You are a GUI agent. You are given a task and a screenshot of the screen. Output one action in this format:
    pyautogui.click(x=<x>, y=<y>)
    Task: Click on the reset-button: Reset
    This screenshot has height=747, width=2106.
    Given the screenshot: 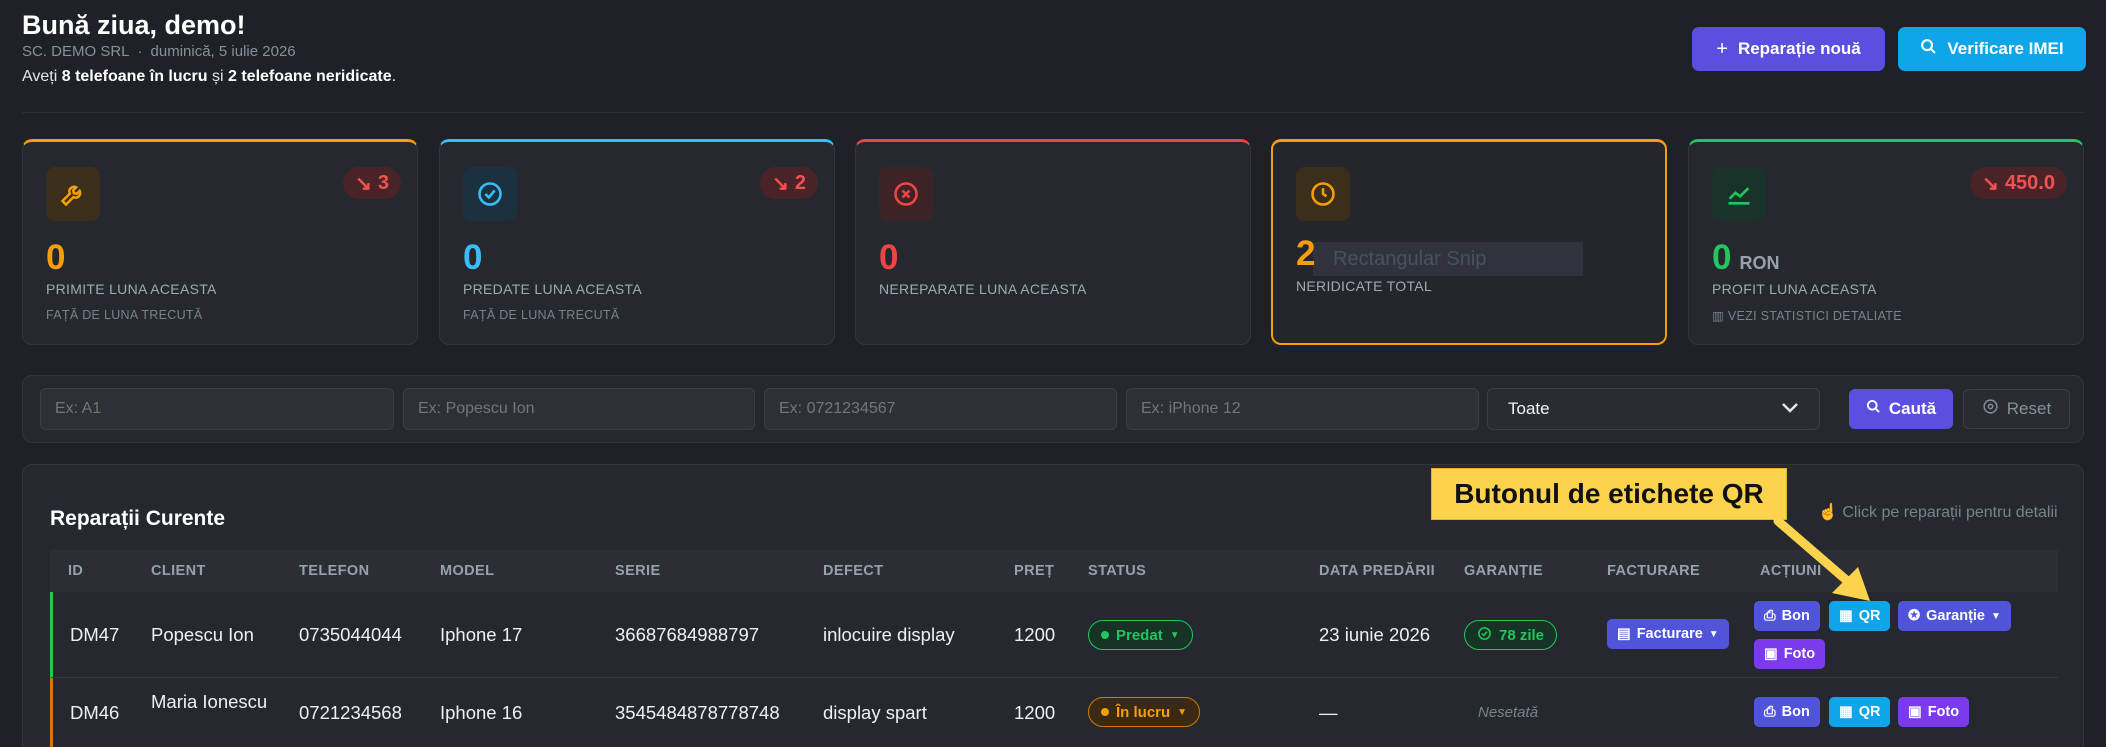 What is the action you would take?
    pyautogui.click(x=2016, y=409)
    